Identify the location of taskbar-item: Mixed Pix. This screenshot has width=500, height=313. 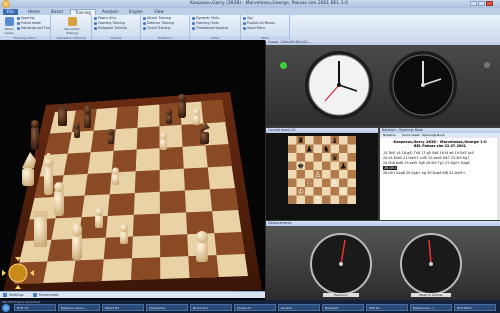
(123, 307).